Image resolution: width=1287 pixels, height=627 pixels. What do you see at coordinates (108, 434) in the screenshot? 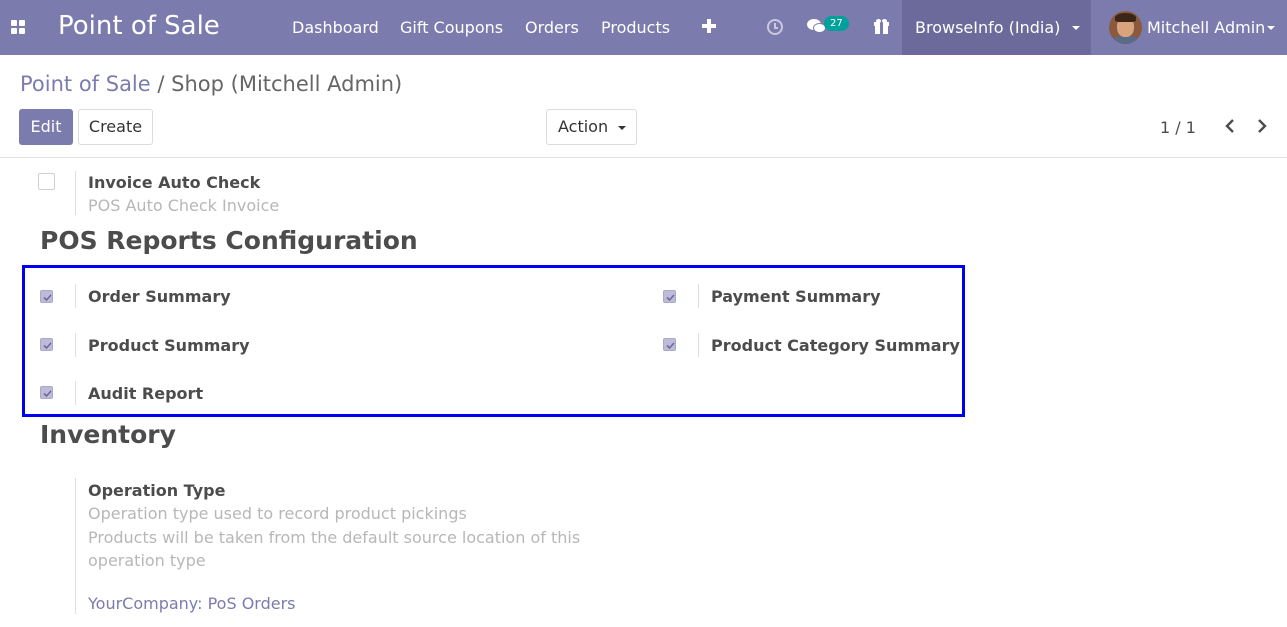
I see `section-title-inventory: Inventory` at bounding box center [108, 434].